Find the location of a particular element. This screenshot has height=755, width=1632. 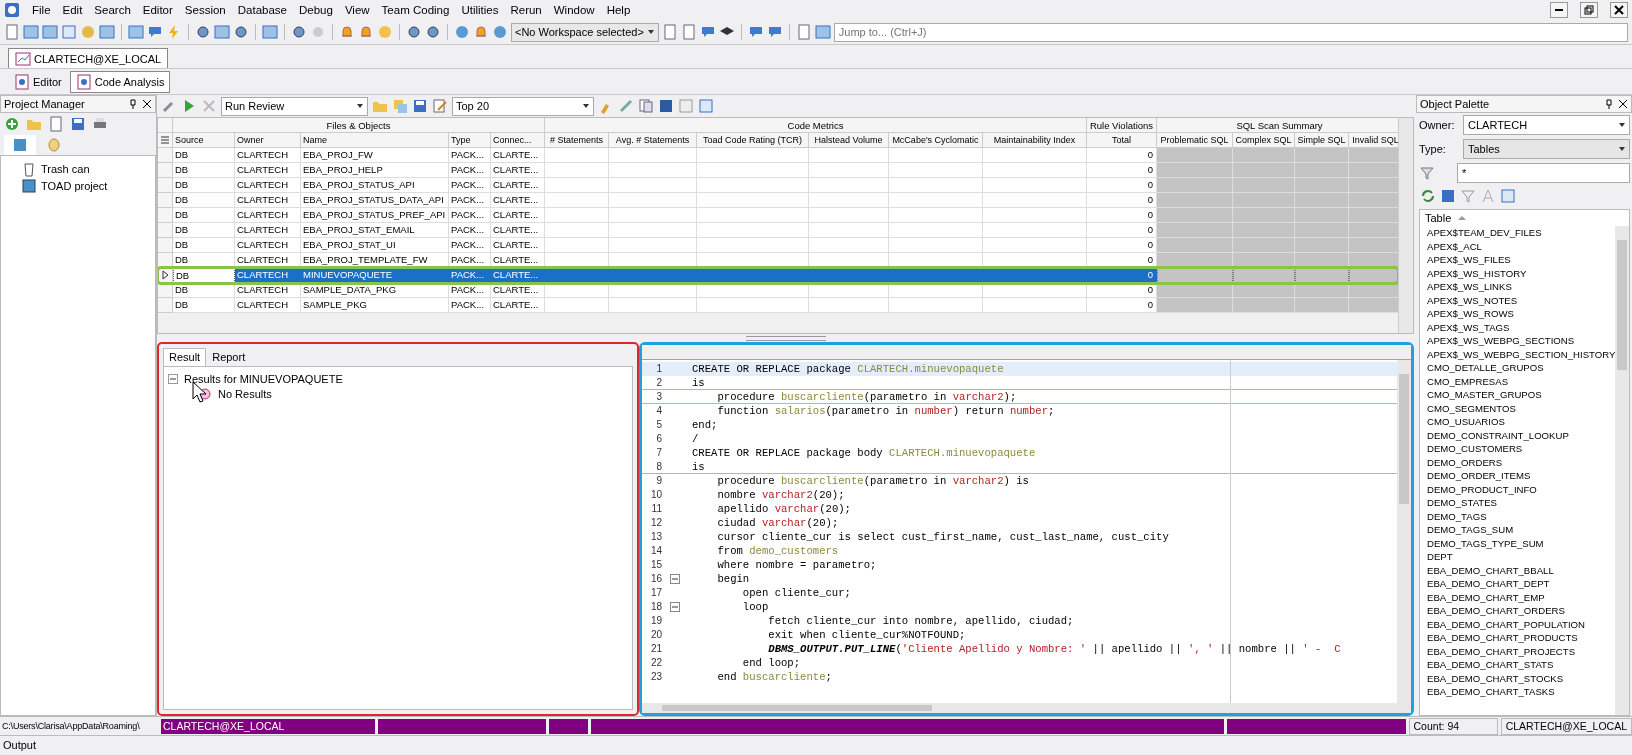

list-item: DEMO_TAGS_TYPE_SUM is located at coordinates (1521, 543).